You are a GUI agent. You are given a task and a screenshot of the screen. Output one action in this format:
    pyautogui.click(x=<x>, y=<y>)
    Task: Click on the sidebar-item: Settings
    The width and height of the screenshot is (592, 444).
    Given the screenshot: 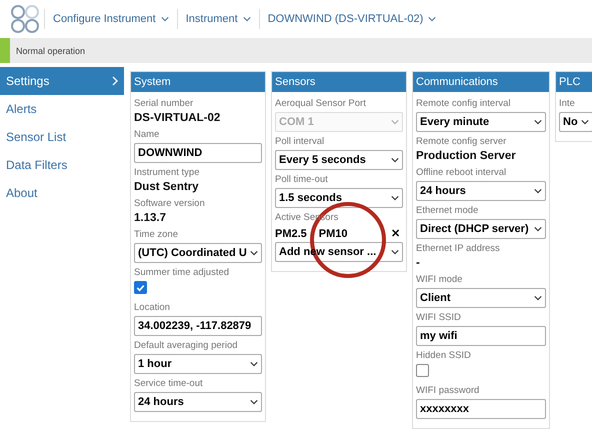 What is the action you would take?
    pyautogui.click(x=62, y=81)
    